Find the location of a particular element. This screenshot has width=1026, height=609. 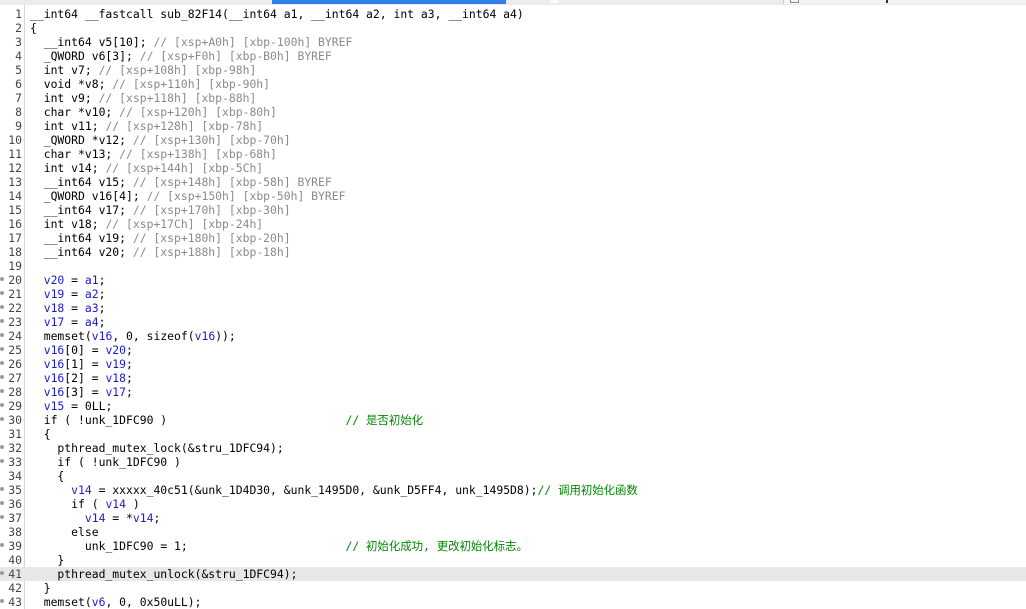

code-variable: v15 is located at coordinates (54, 406).